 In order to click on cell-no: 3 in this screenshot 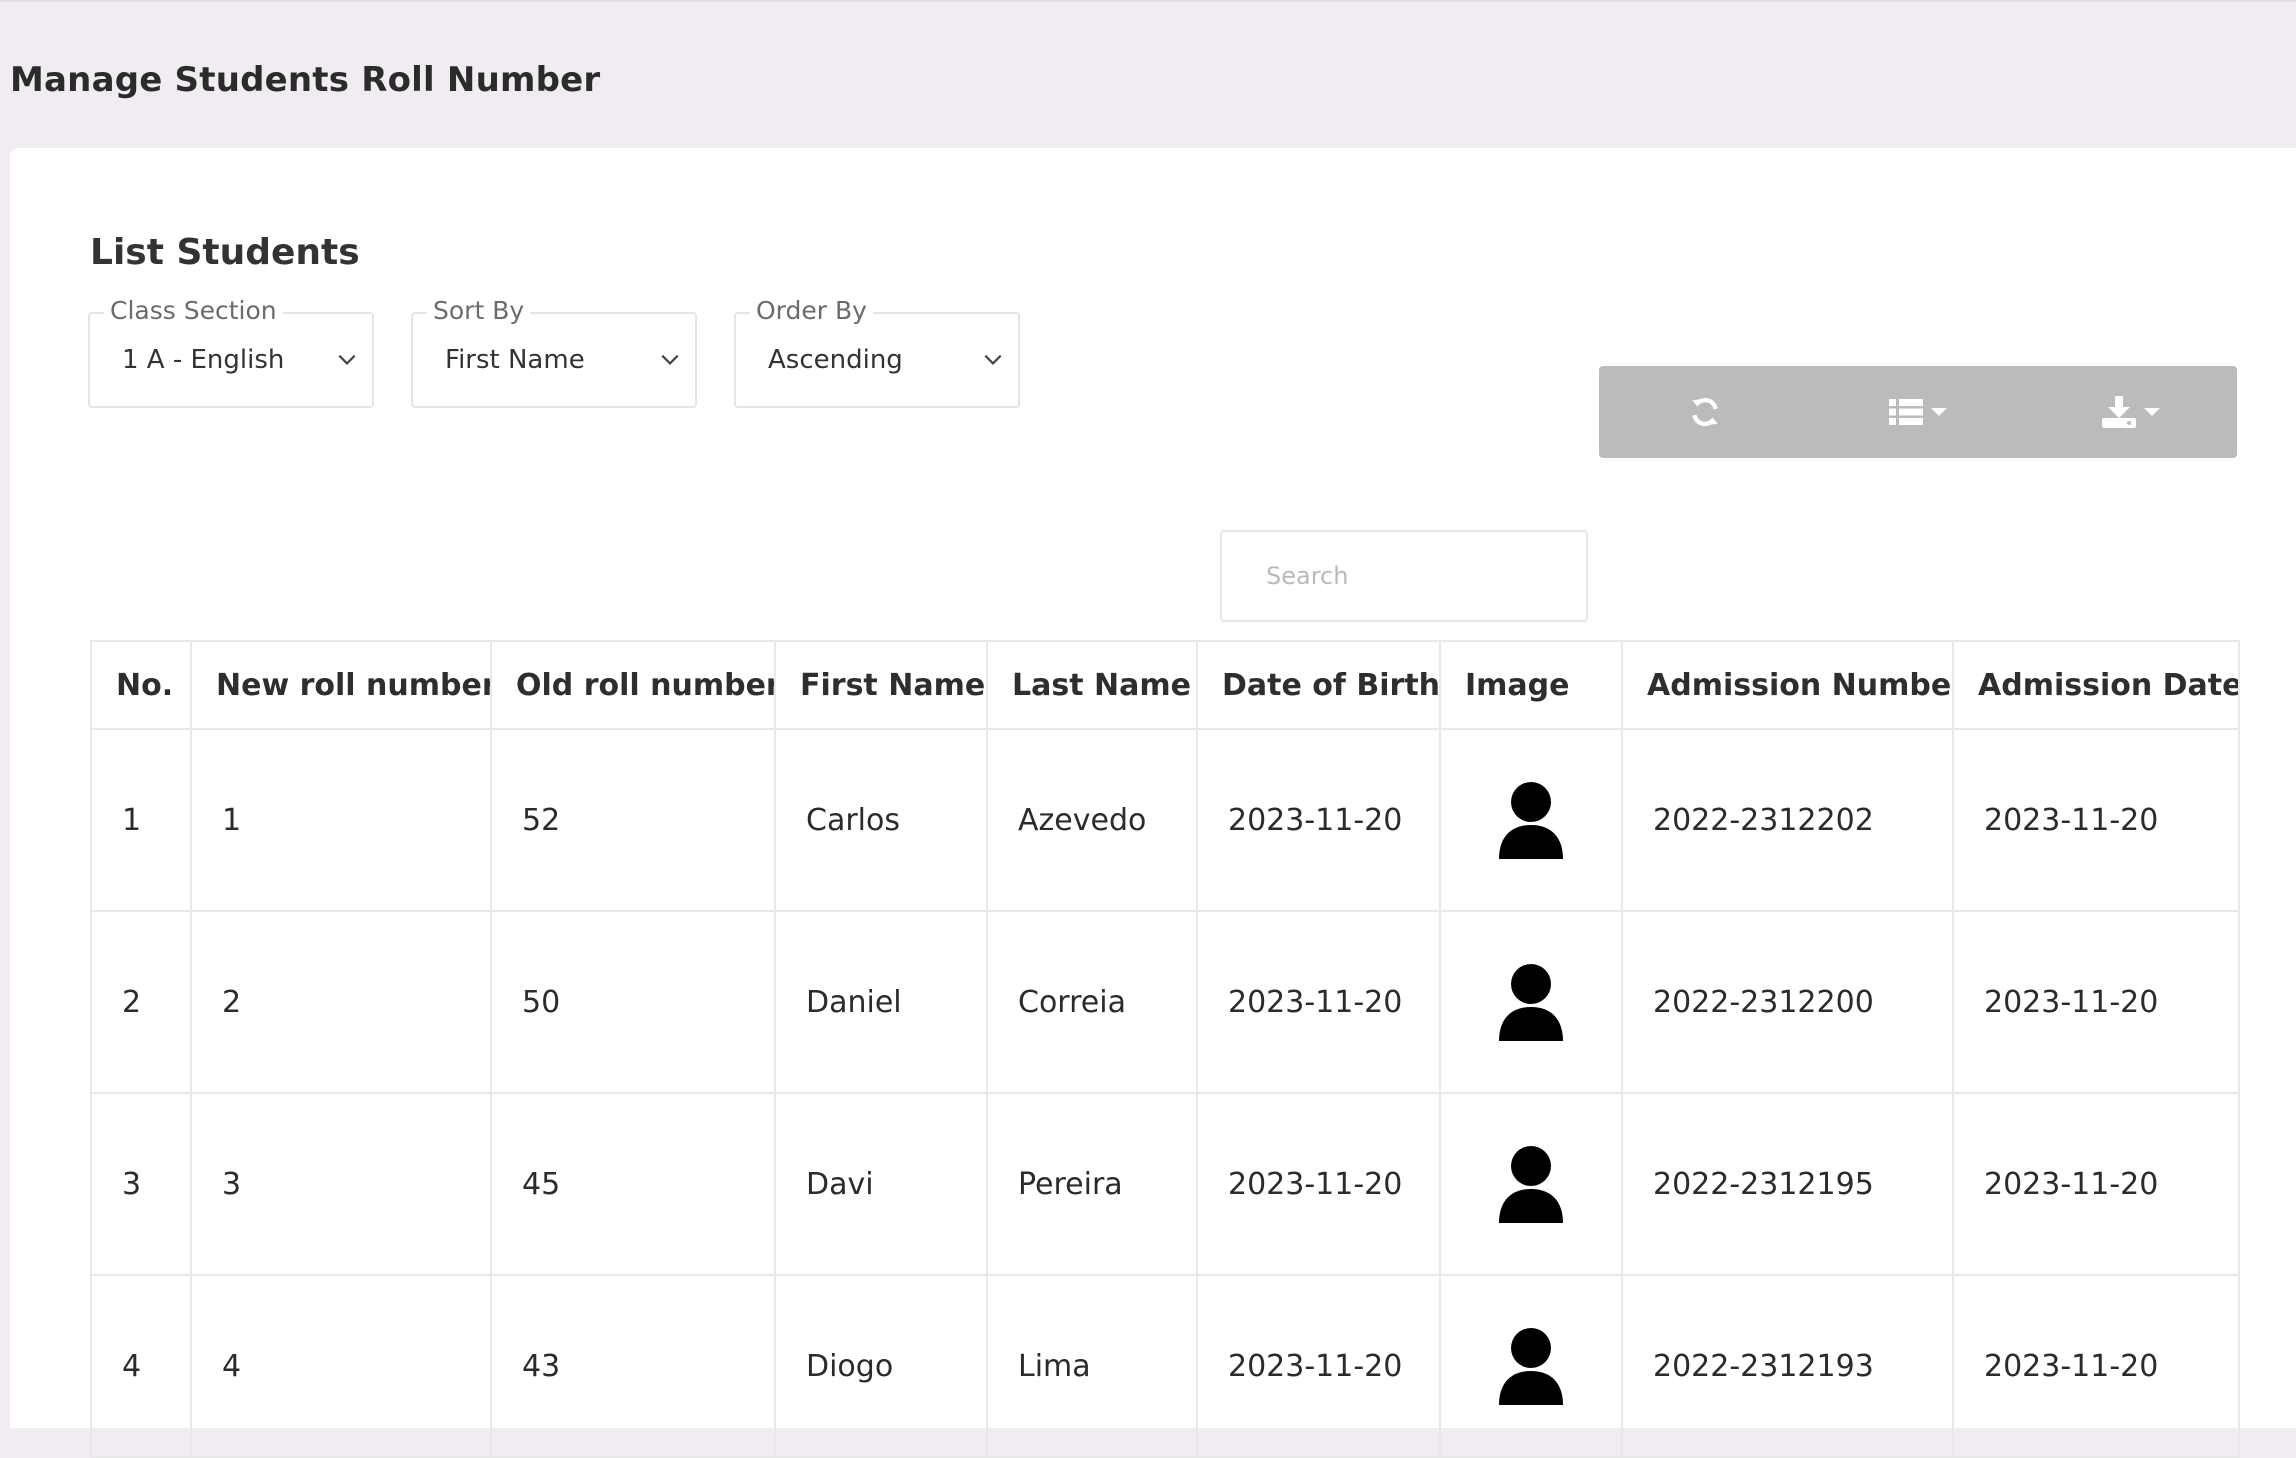, I will do `click(141, 1184)`.